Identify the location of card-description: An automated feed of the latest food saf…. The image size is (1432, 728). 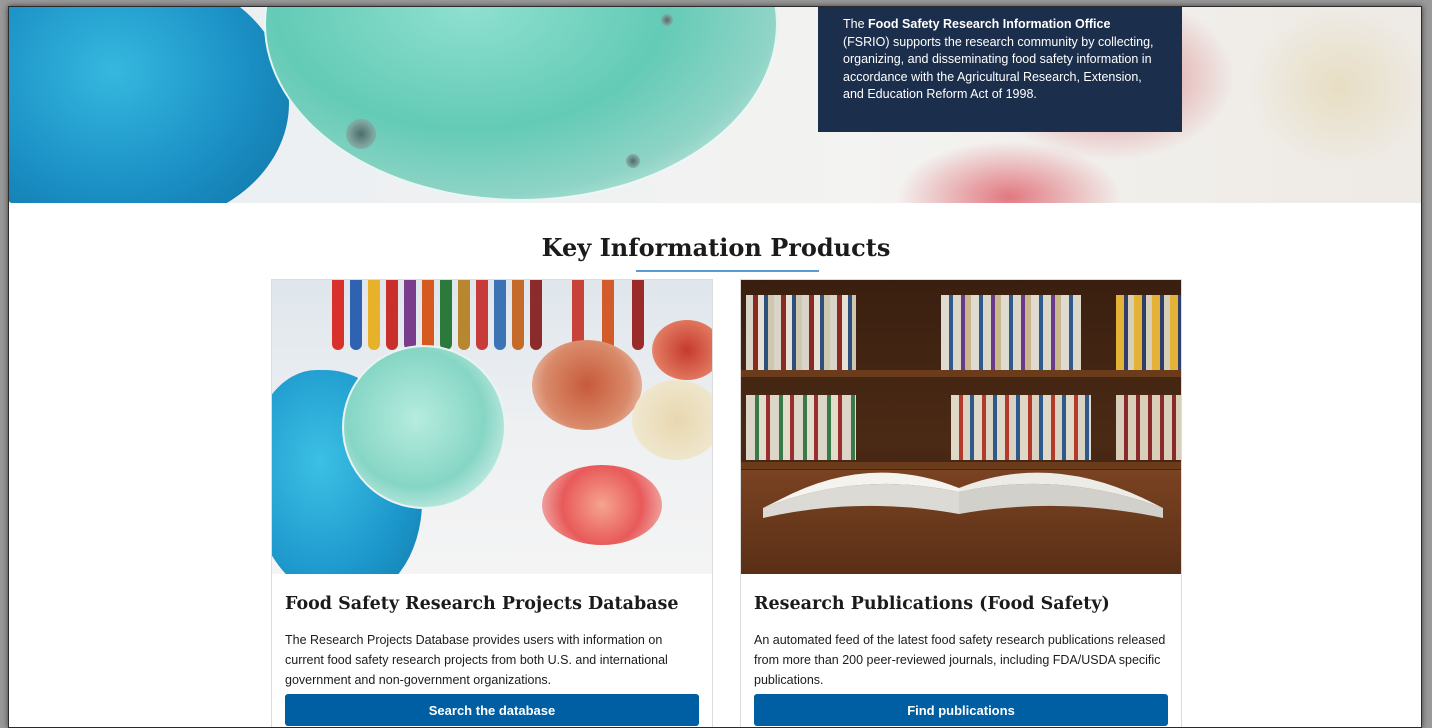
(960, 660).